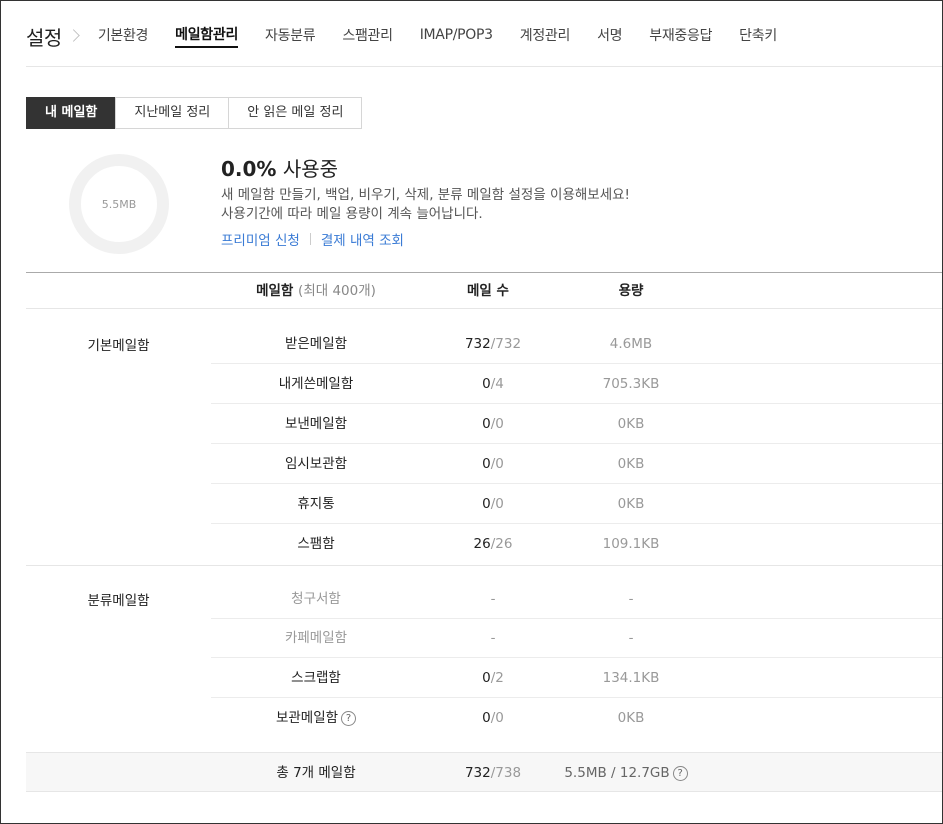 The image size is (943, 824). What do you see at coordinates (44, 37) in the screenshot?
I see `page-title: 설정` at bounding box center [44, 37].